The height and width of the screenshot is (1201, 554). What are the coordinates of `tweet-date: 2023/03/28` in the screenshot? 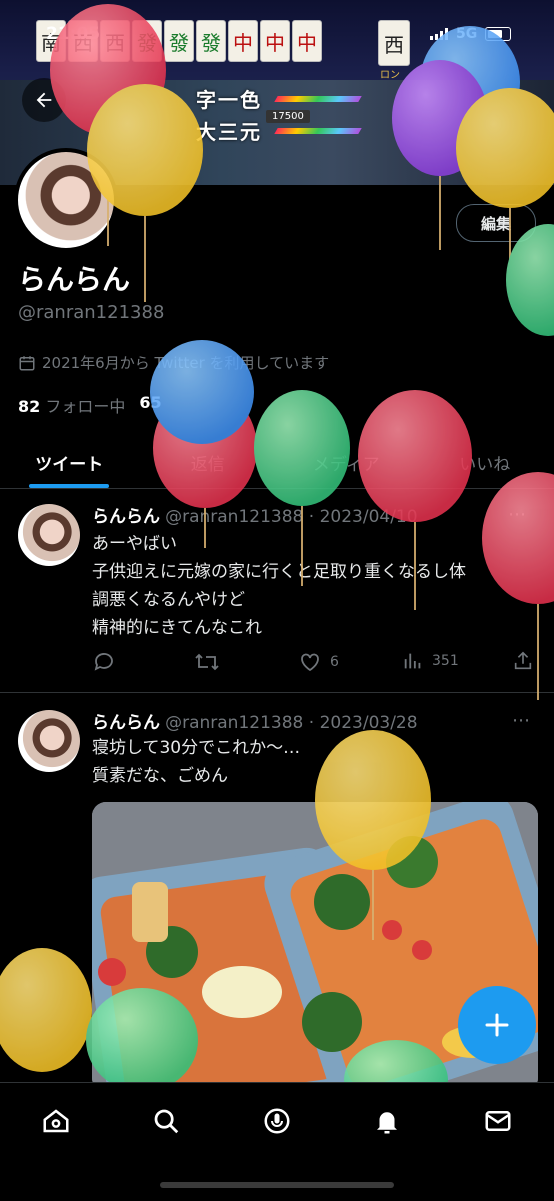 It's located at (369, 723).